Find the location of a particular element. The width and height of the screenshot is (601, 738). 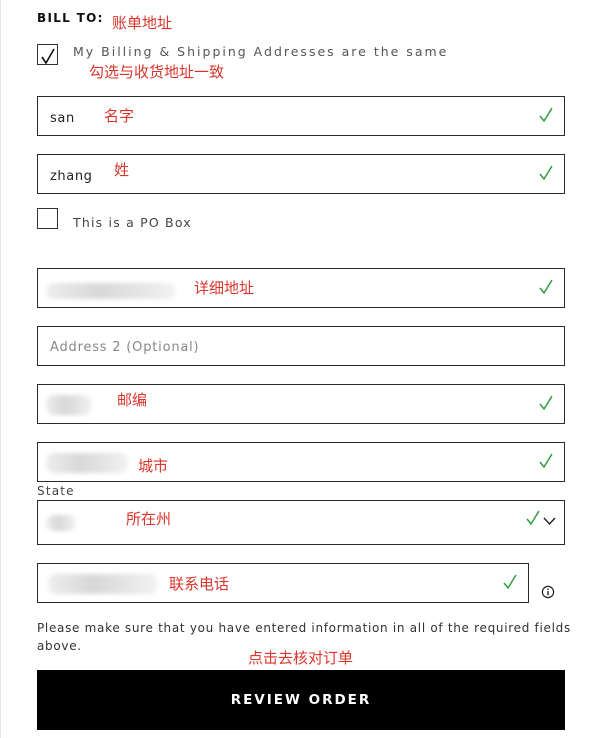

same-address-checkbox is located at coordinates (47, 54).